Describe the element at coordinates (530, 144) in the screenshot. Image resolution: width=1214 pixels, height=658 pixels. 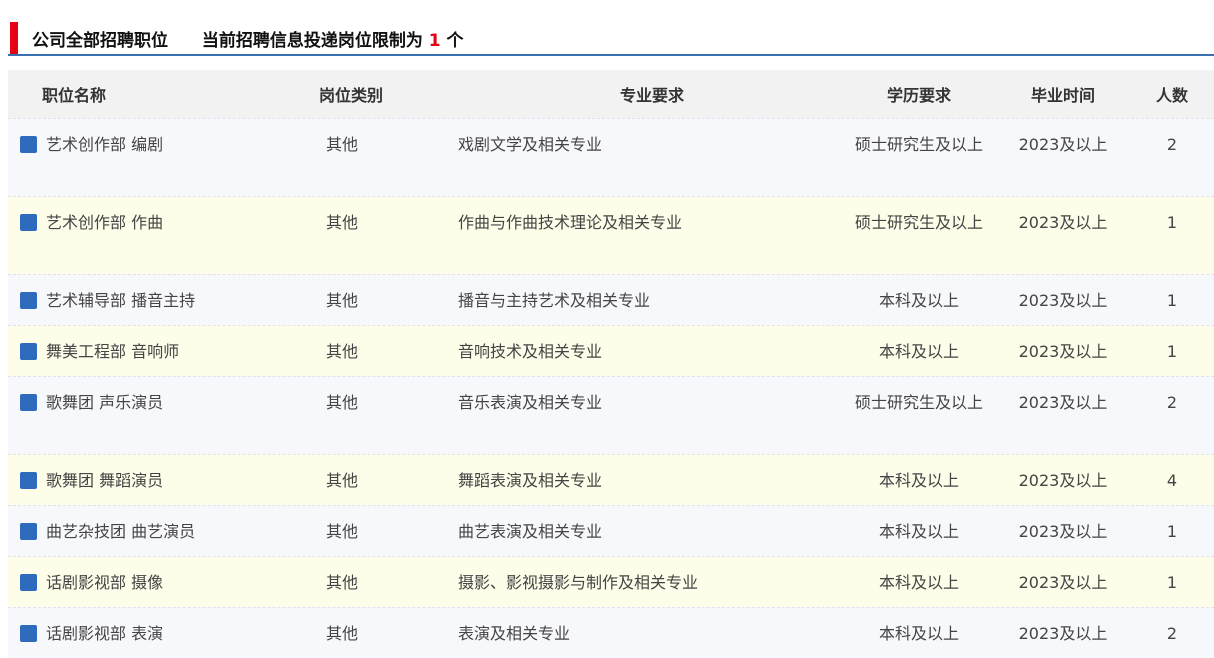
I see `cell-major: 戏剧文学及相关专业` at that location.